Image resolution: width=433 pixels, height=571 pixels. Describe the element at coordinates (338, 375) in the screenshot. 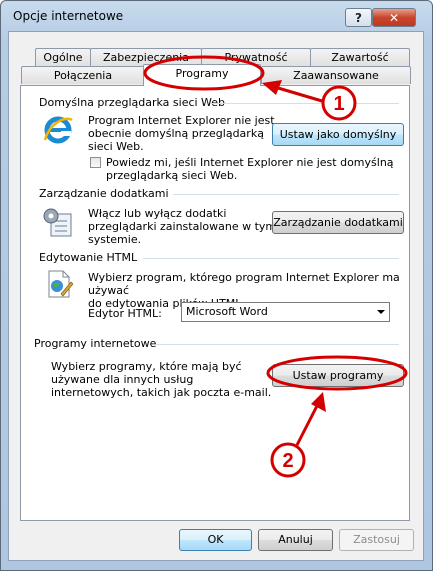

I see `set-programs-button: Ustaw programy` at that location.